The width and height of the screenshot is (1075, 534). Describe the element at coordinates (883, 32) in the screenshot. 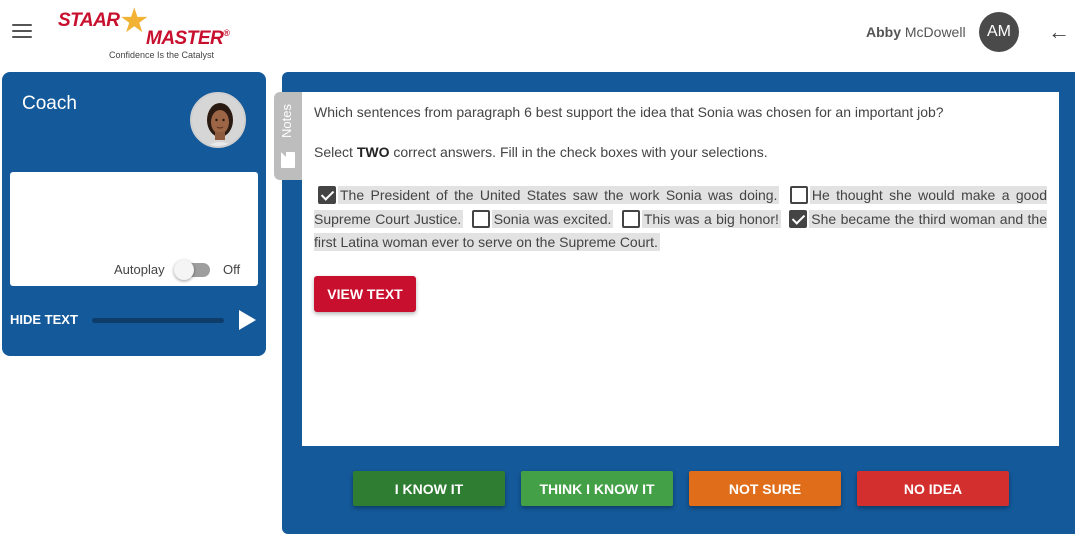

I see `user-first-name: Abby` at that location.